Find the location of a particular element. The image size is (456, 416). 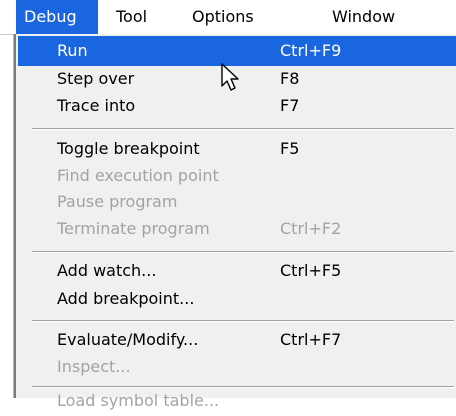

menu-item-shortcut: Ctrl+F7 is located at coordinates (311, 339).